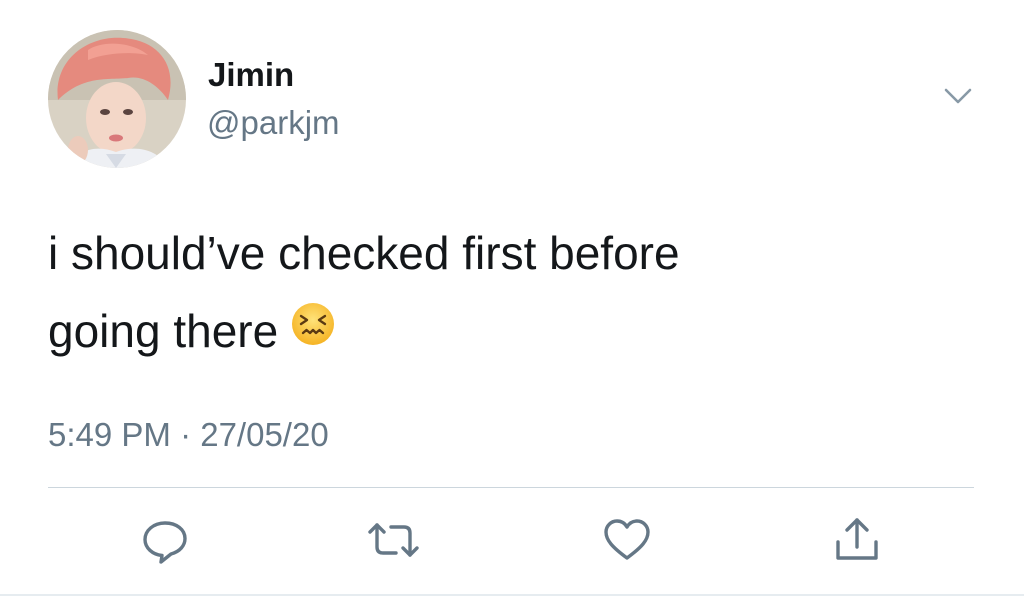  I want to click on like-icon, so click(627, 540).